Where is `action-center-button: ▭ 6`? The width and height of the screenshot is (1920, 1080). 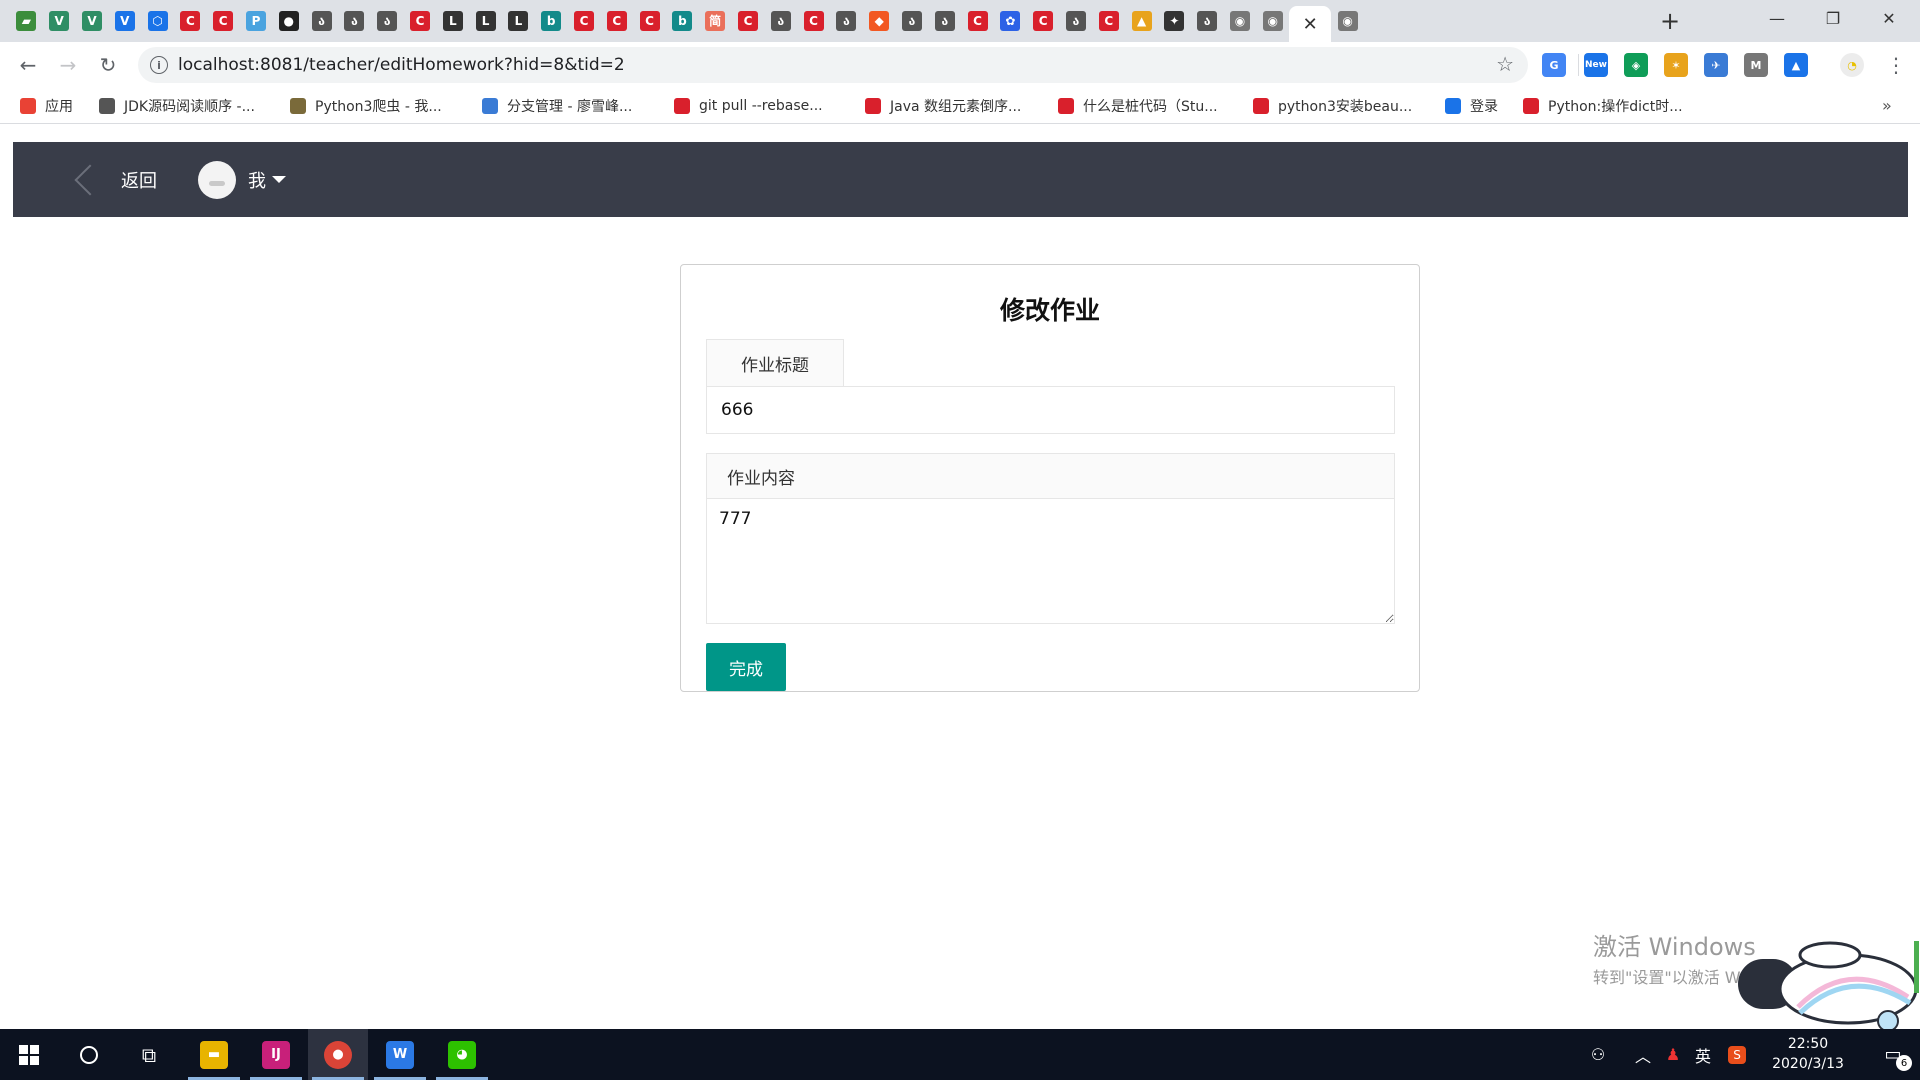
action-center-button: ▭ 6 is located at coordinates (1893, 1054).